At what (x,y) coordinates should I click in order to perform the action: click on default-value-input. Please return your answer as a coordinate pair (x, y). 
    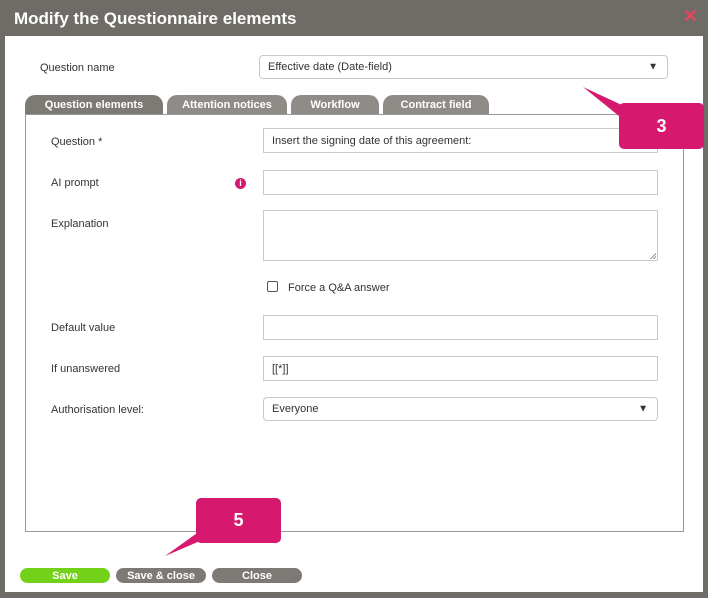
    Looking at the image, I should click on (460, 327).